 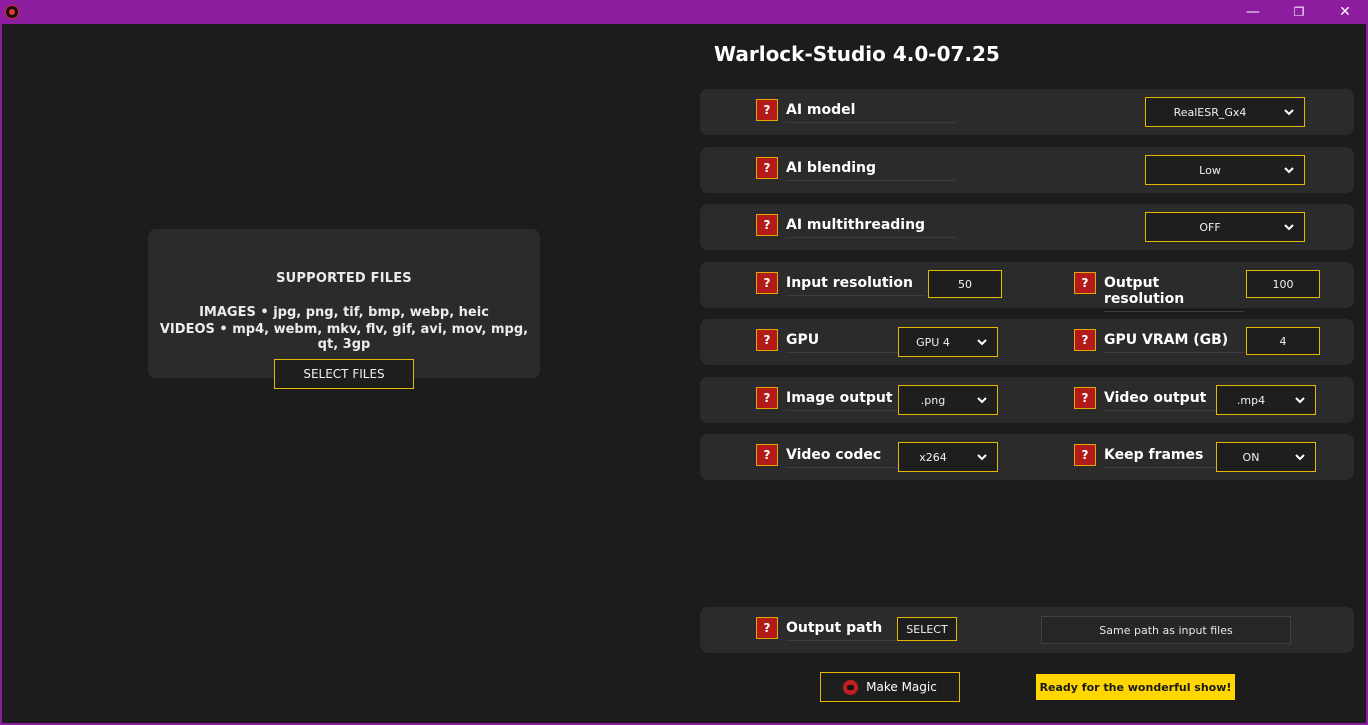 What do you see at coordinates (1027, 342) in the screenshot?
I see `settings-row-gpu: ? GPU GPU 4 ? GPU VRAM (GB) 4` at bounding box center [1027, 342].